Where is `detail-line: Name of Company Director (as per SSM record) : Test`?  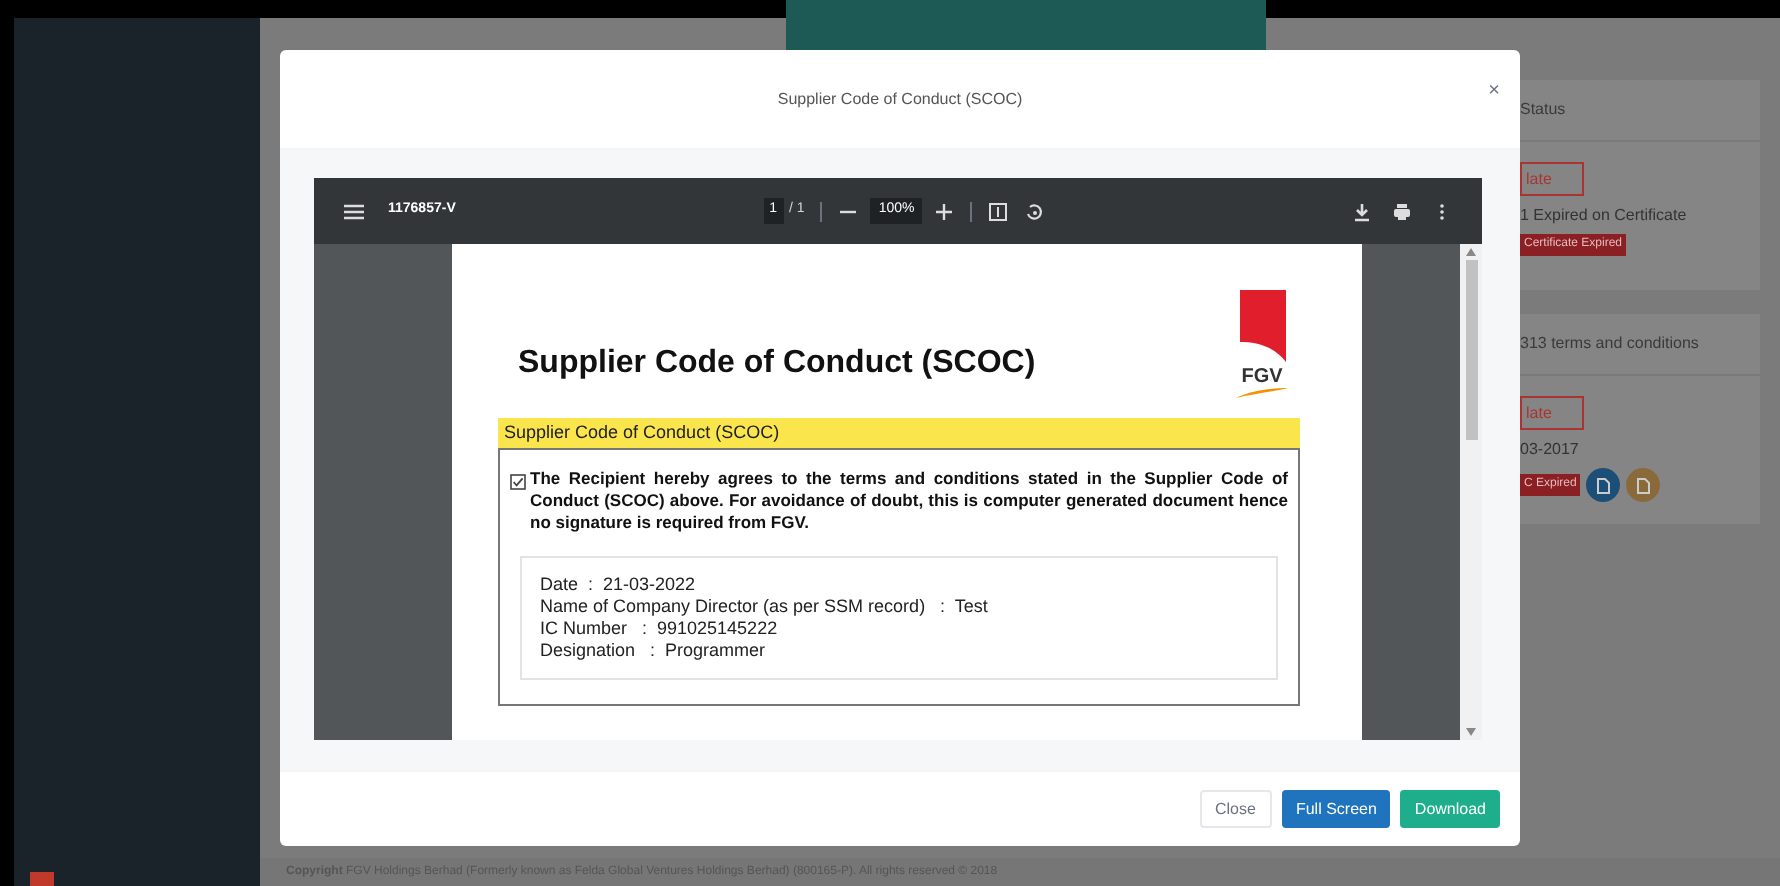 detail-line: Name of Company Director (as per SSM record) : Test is located at coordinates (765, 607).